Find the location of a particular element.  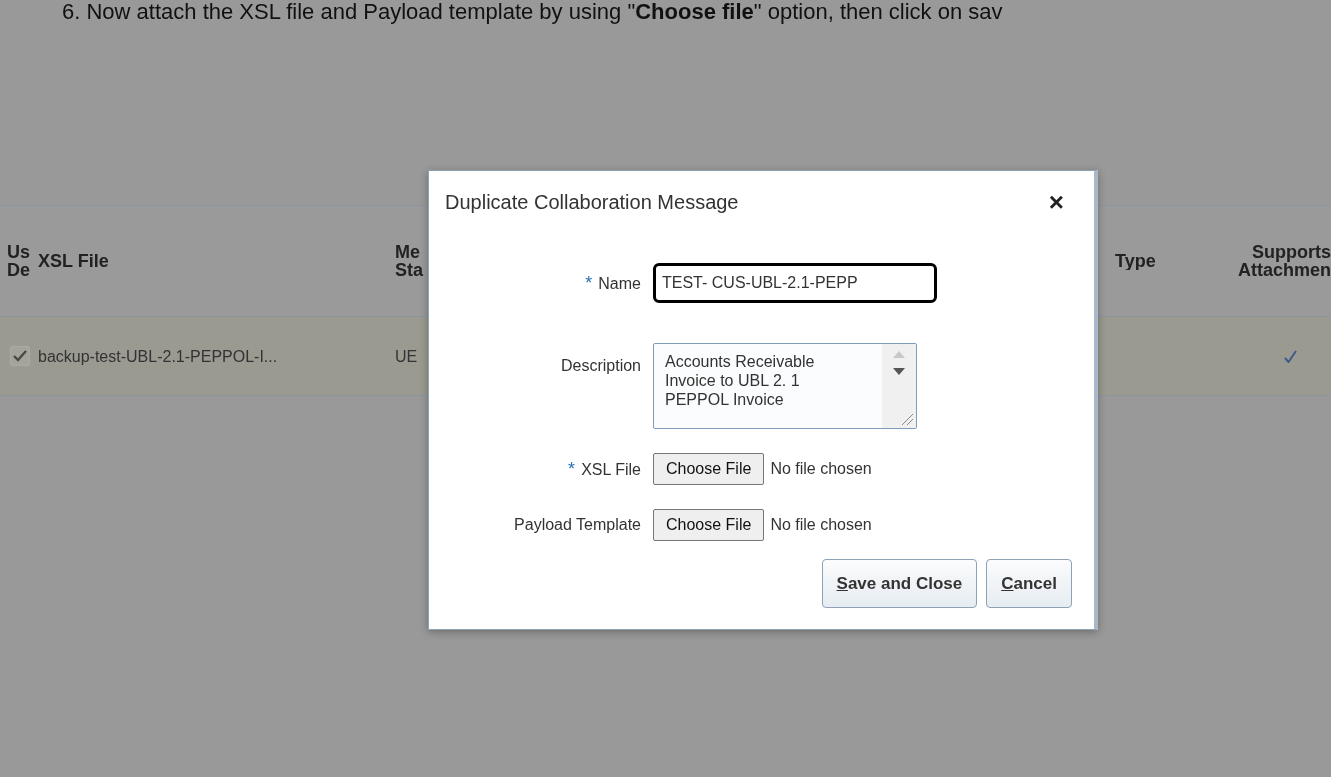

field-label: Description is located at coordinates (600, 365).